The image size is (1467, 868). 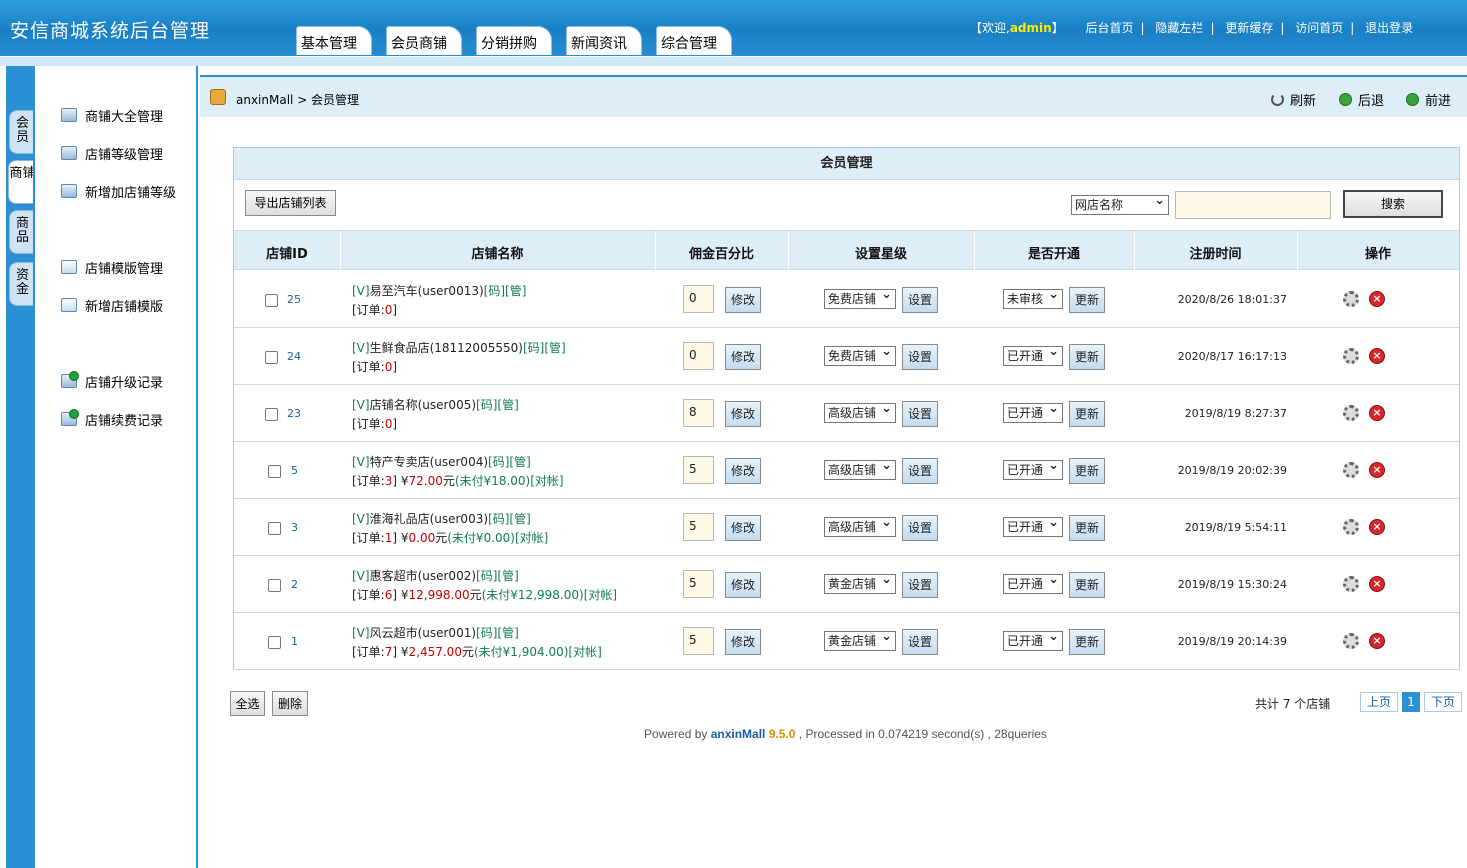 I want to click on page-1-button: 1, so click(x=1411, y=702).